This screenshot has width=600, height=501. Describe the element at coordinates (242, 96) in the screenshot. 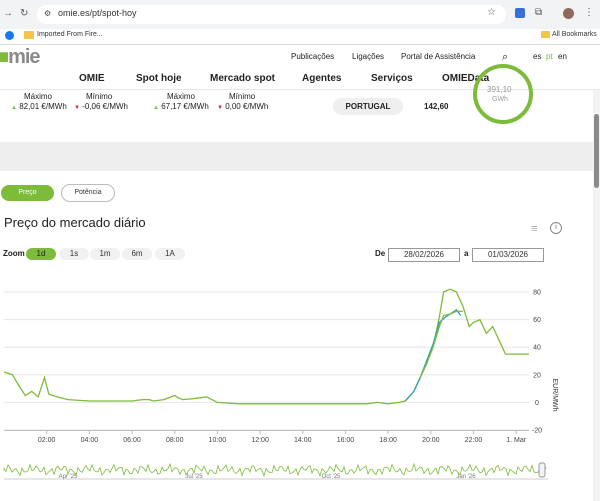

I see `min-label-right: Mínimo` at that location.